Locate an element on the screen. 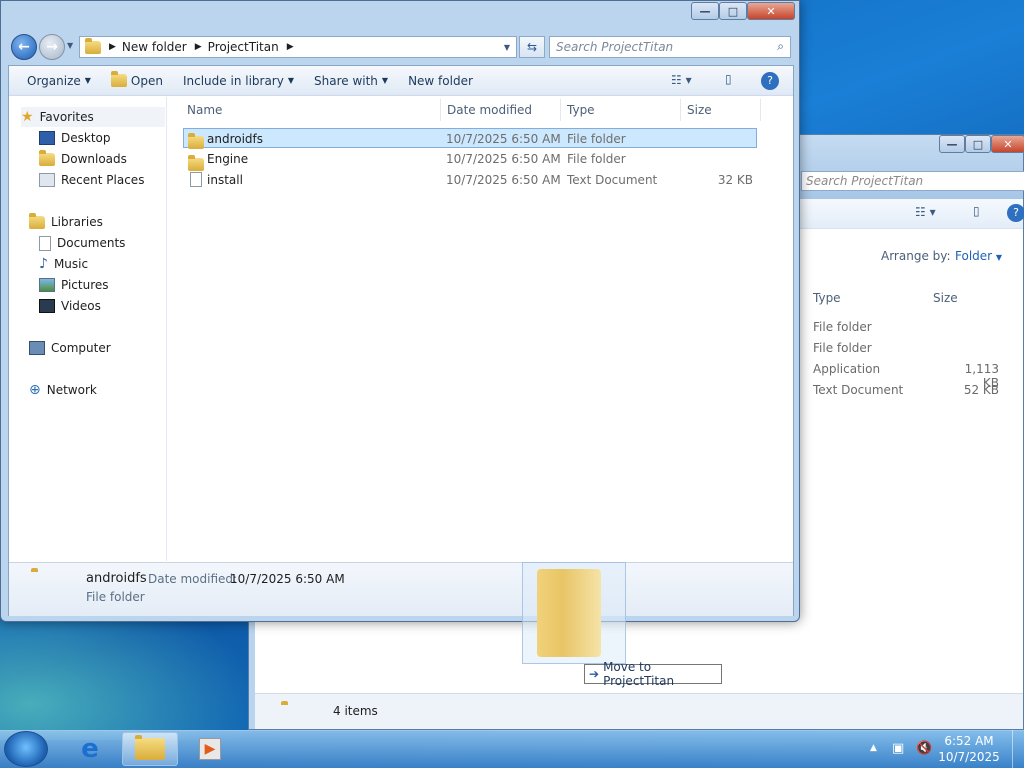 This screenshot has width=1024, height=768. item-count: 4 items is located at coordinates (355, 711).